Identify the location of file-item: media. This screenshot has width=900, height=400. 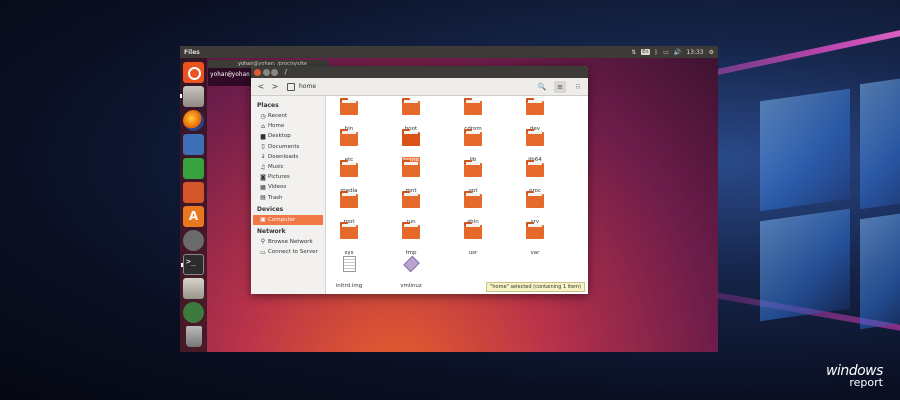
(349, 178).